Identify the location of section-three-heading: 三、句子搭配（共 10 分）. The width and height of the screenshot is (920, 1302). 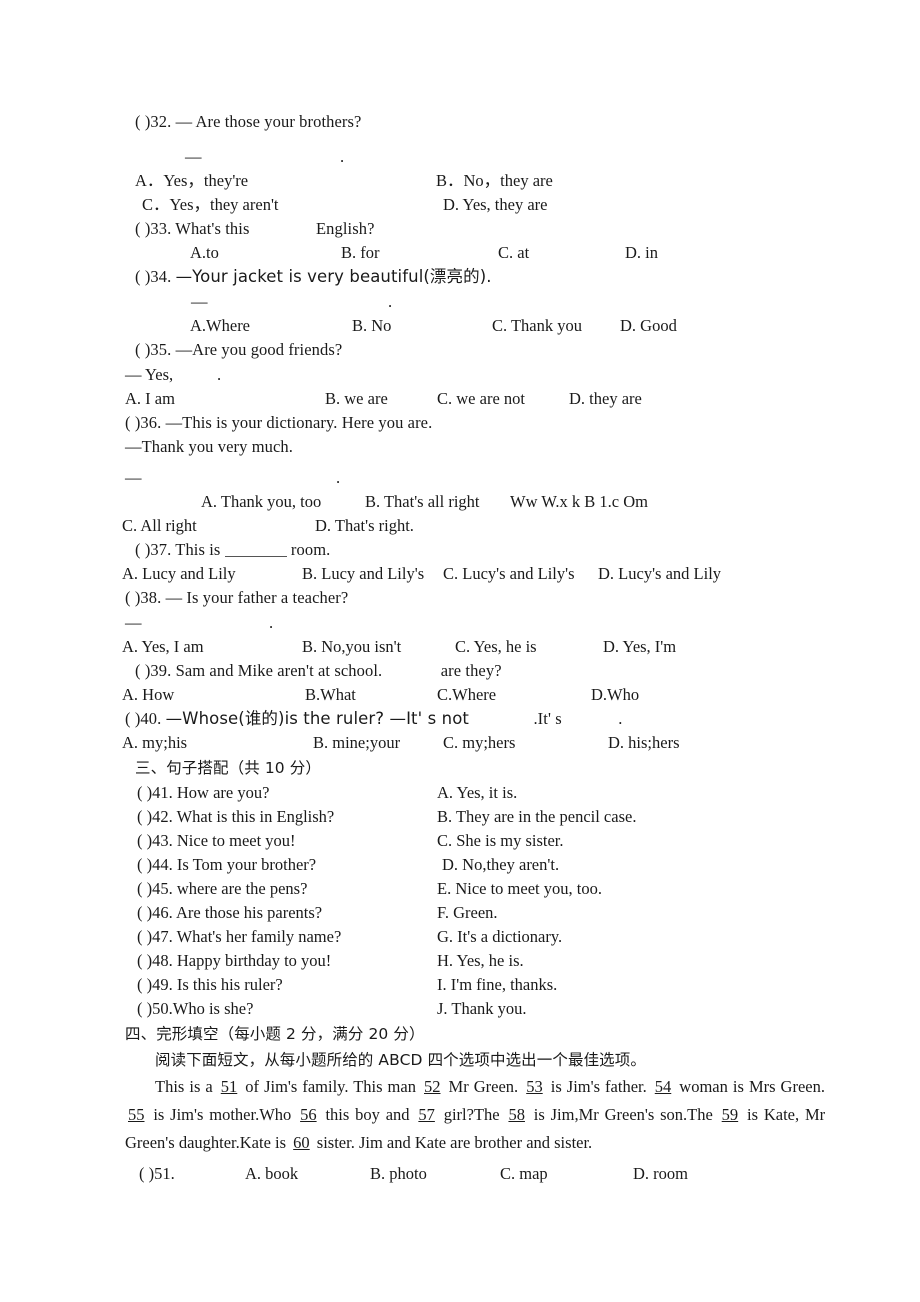
(228, 768).